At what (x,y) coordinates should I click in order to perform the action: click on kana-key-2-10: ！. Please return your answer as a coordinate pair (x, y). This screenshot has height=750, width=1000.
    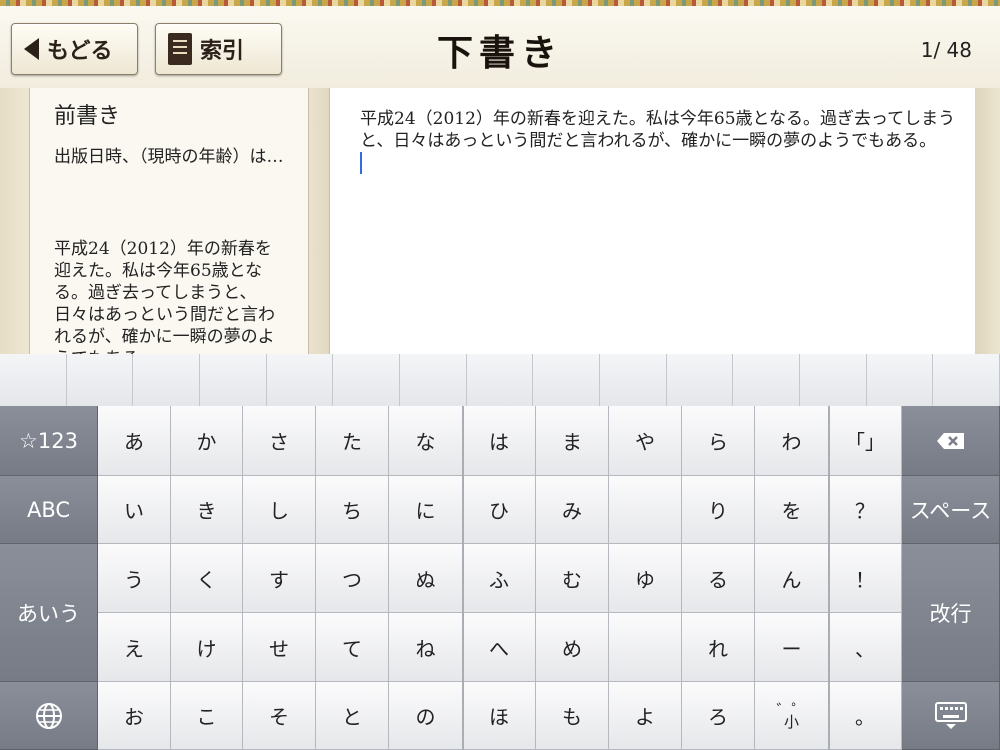
    Looking at the image, I should click on (865, 578).